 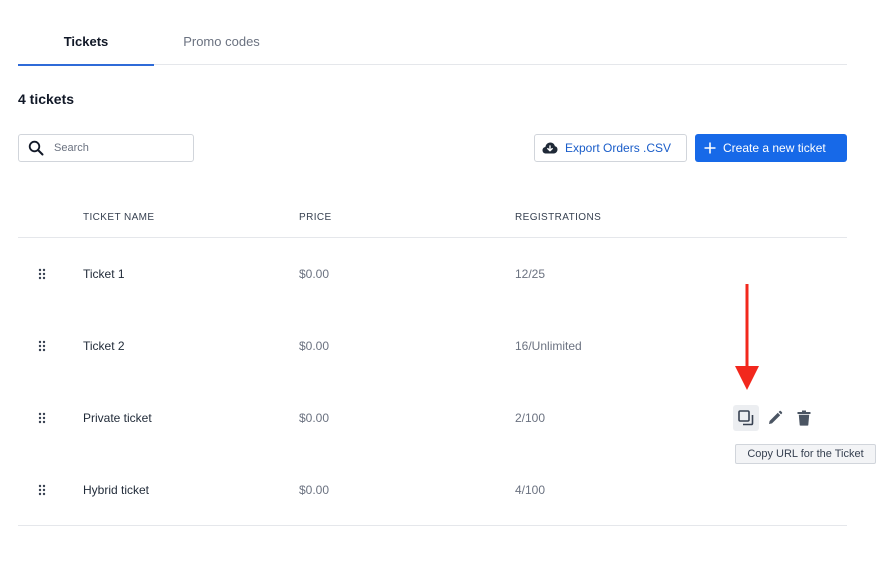 What do you see at coordinates (104, 274) in the screenshot?
I see `ticket-name: Ticket 1` at bounding box center [104, 274].